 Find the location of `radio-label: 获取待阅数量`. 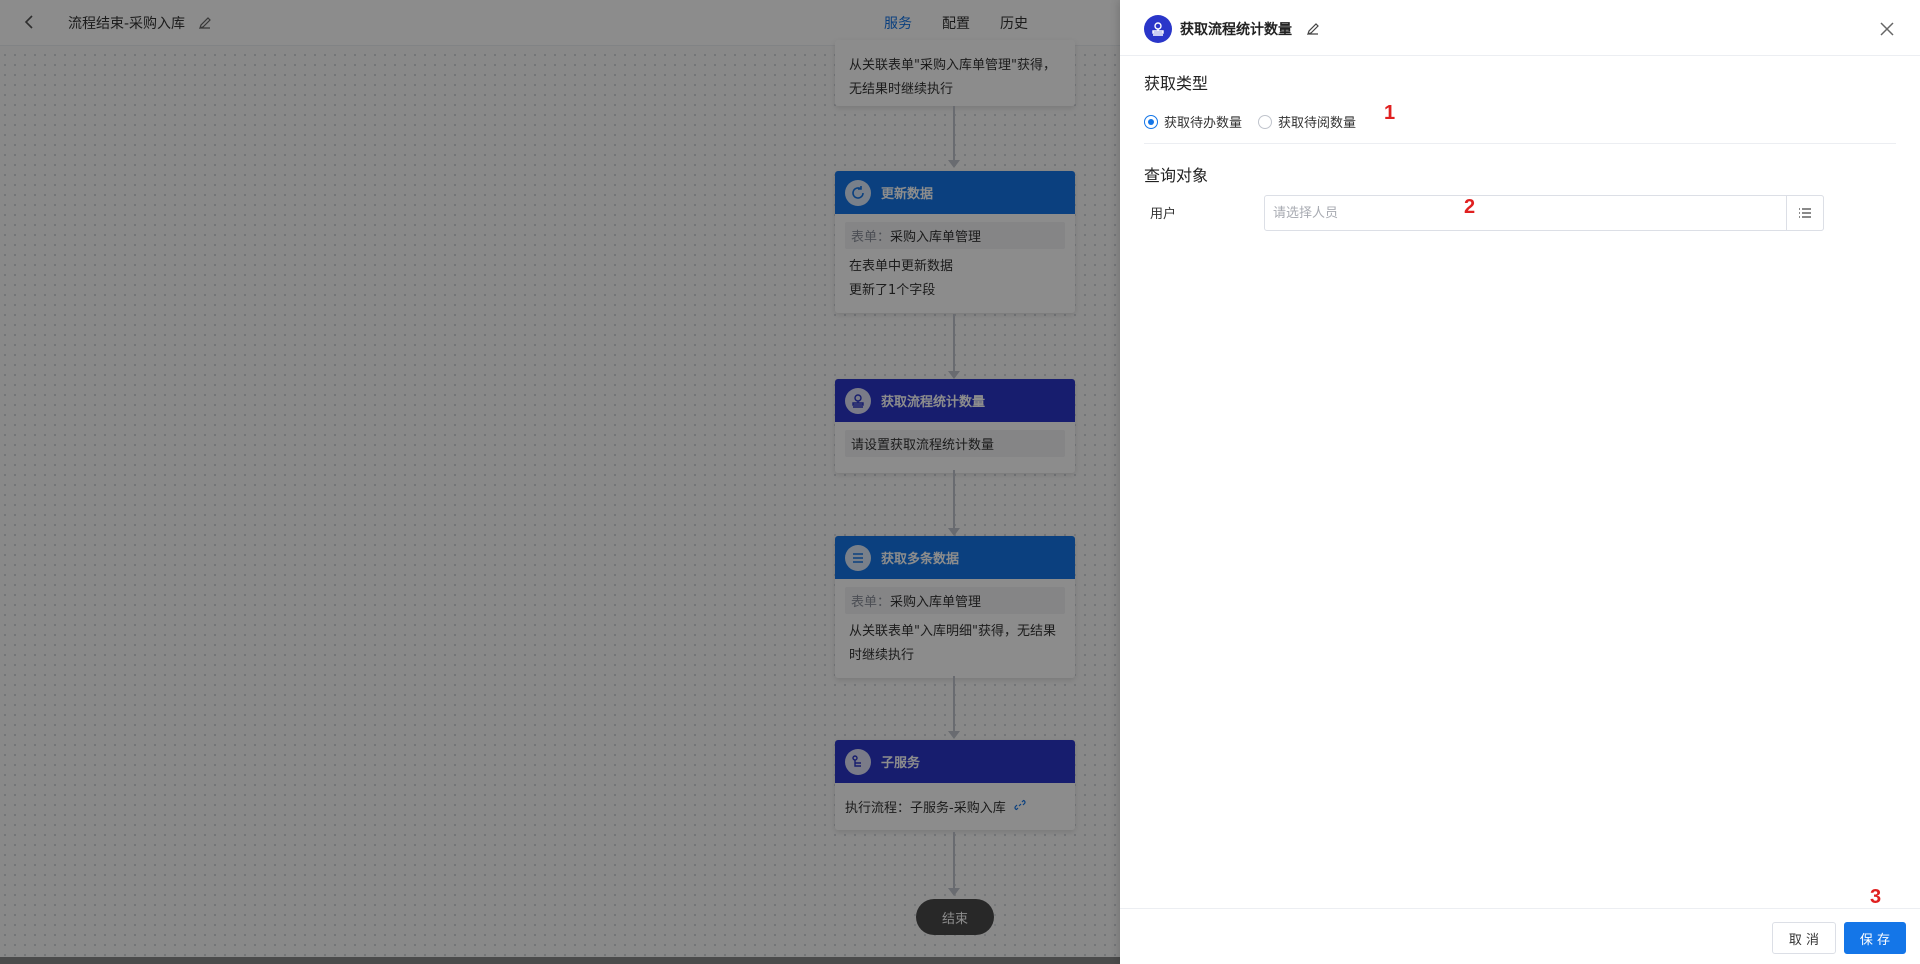

radio-label: 获取待阅数量 is located at coordinates (1317, 123).